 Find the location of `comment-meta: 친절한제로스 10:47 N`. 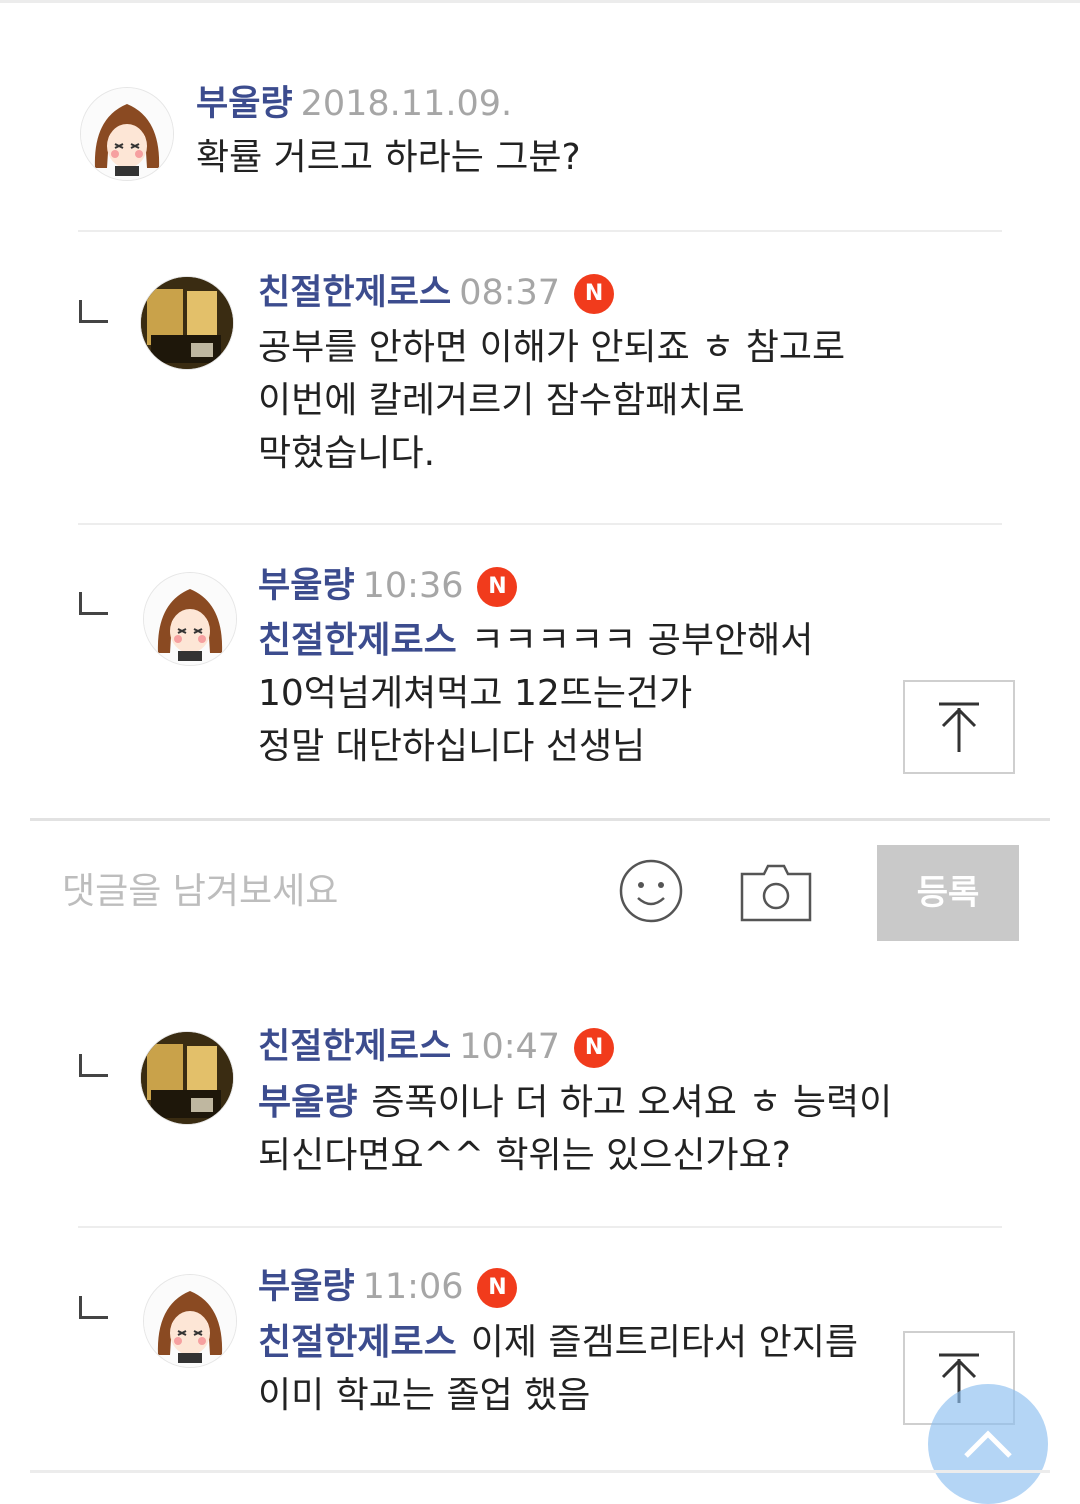

comment-meta: 친절한제로스 10:47 N is located at coordinates (436, 1047).